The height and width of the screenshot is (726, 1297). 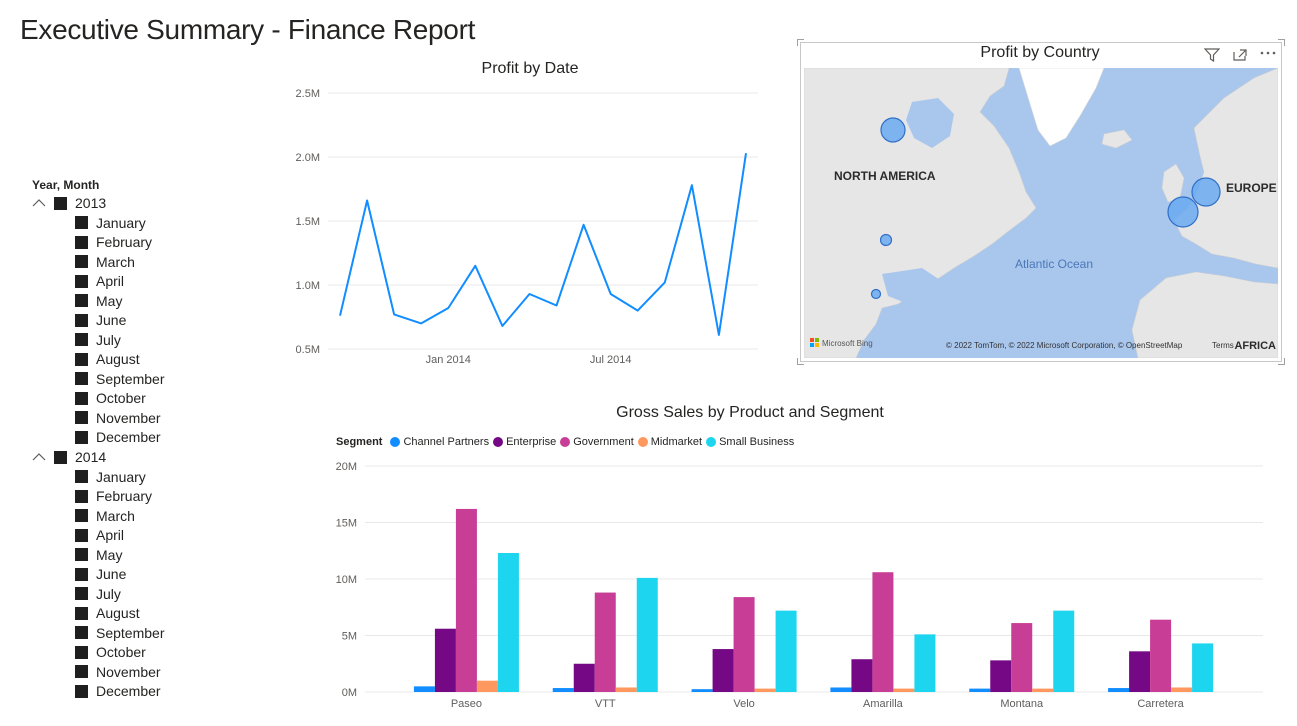 I want to click on legend-label: Small Business, so click(x=757, y=442).